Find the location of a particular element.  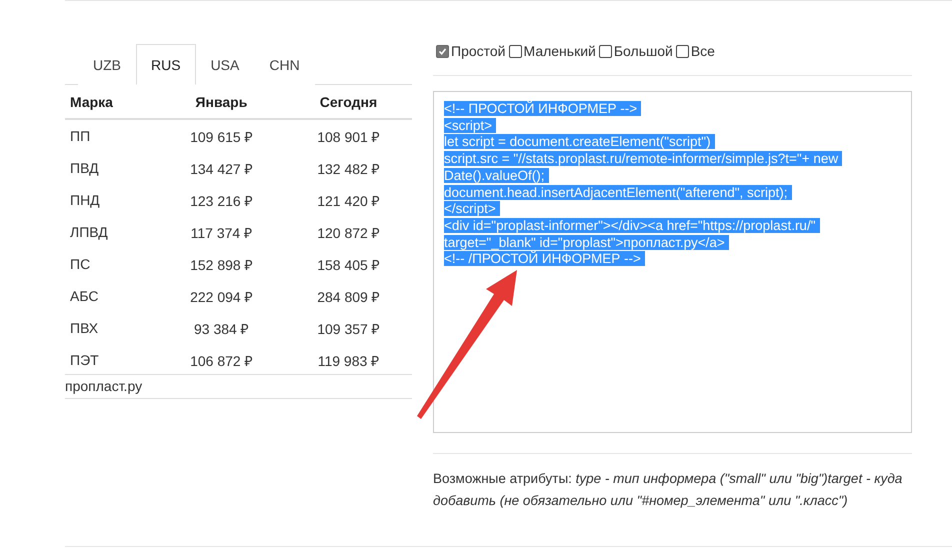

column-header: Январь is located at coordinates (221, 102).